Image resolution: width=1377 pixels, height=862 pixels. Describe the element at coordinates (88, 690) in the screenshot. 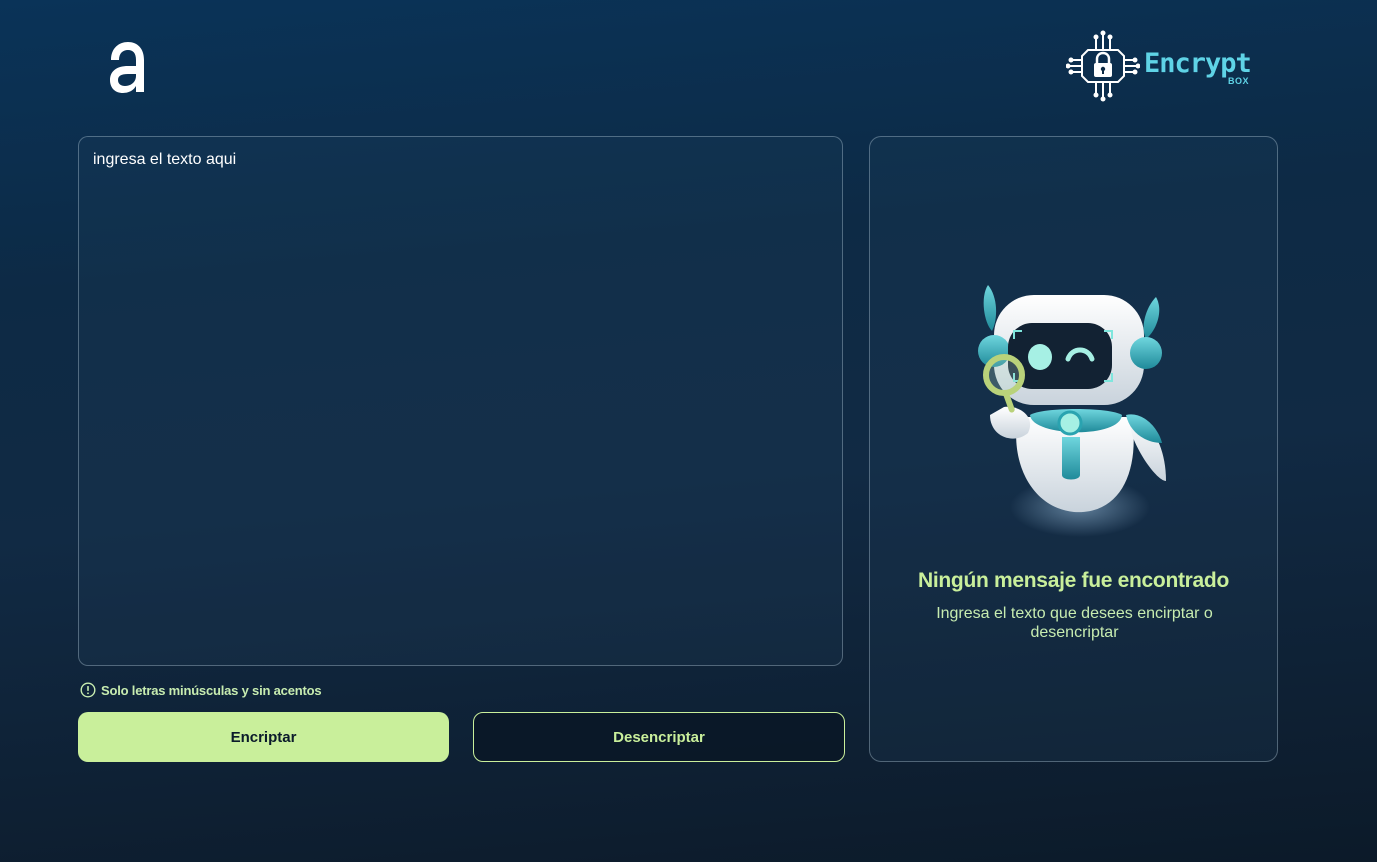

I see `exclamation-circle-icon` at that location.